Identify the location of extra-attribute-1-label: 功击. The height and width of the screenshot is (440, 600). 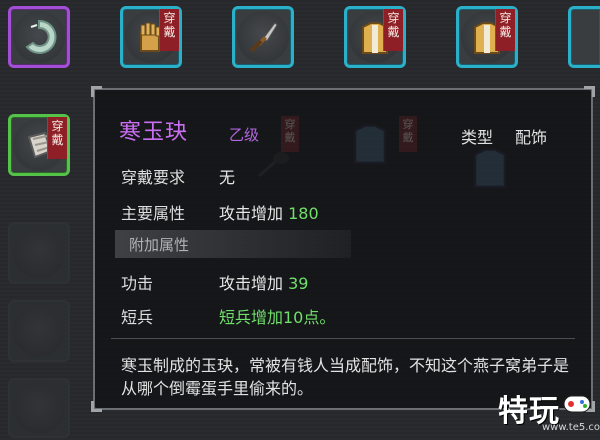
(137, 283).